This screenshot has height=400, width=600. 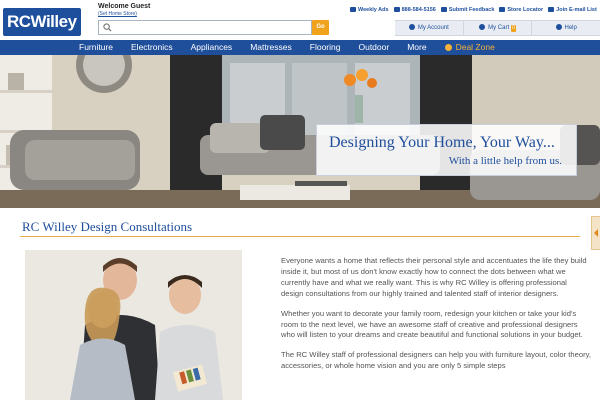 What do you see at coordinates (566, 28) in the screenshot?
I see `help-link: Help` at bounding box center [566, 28].